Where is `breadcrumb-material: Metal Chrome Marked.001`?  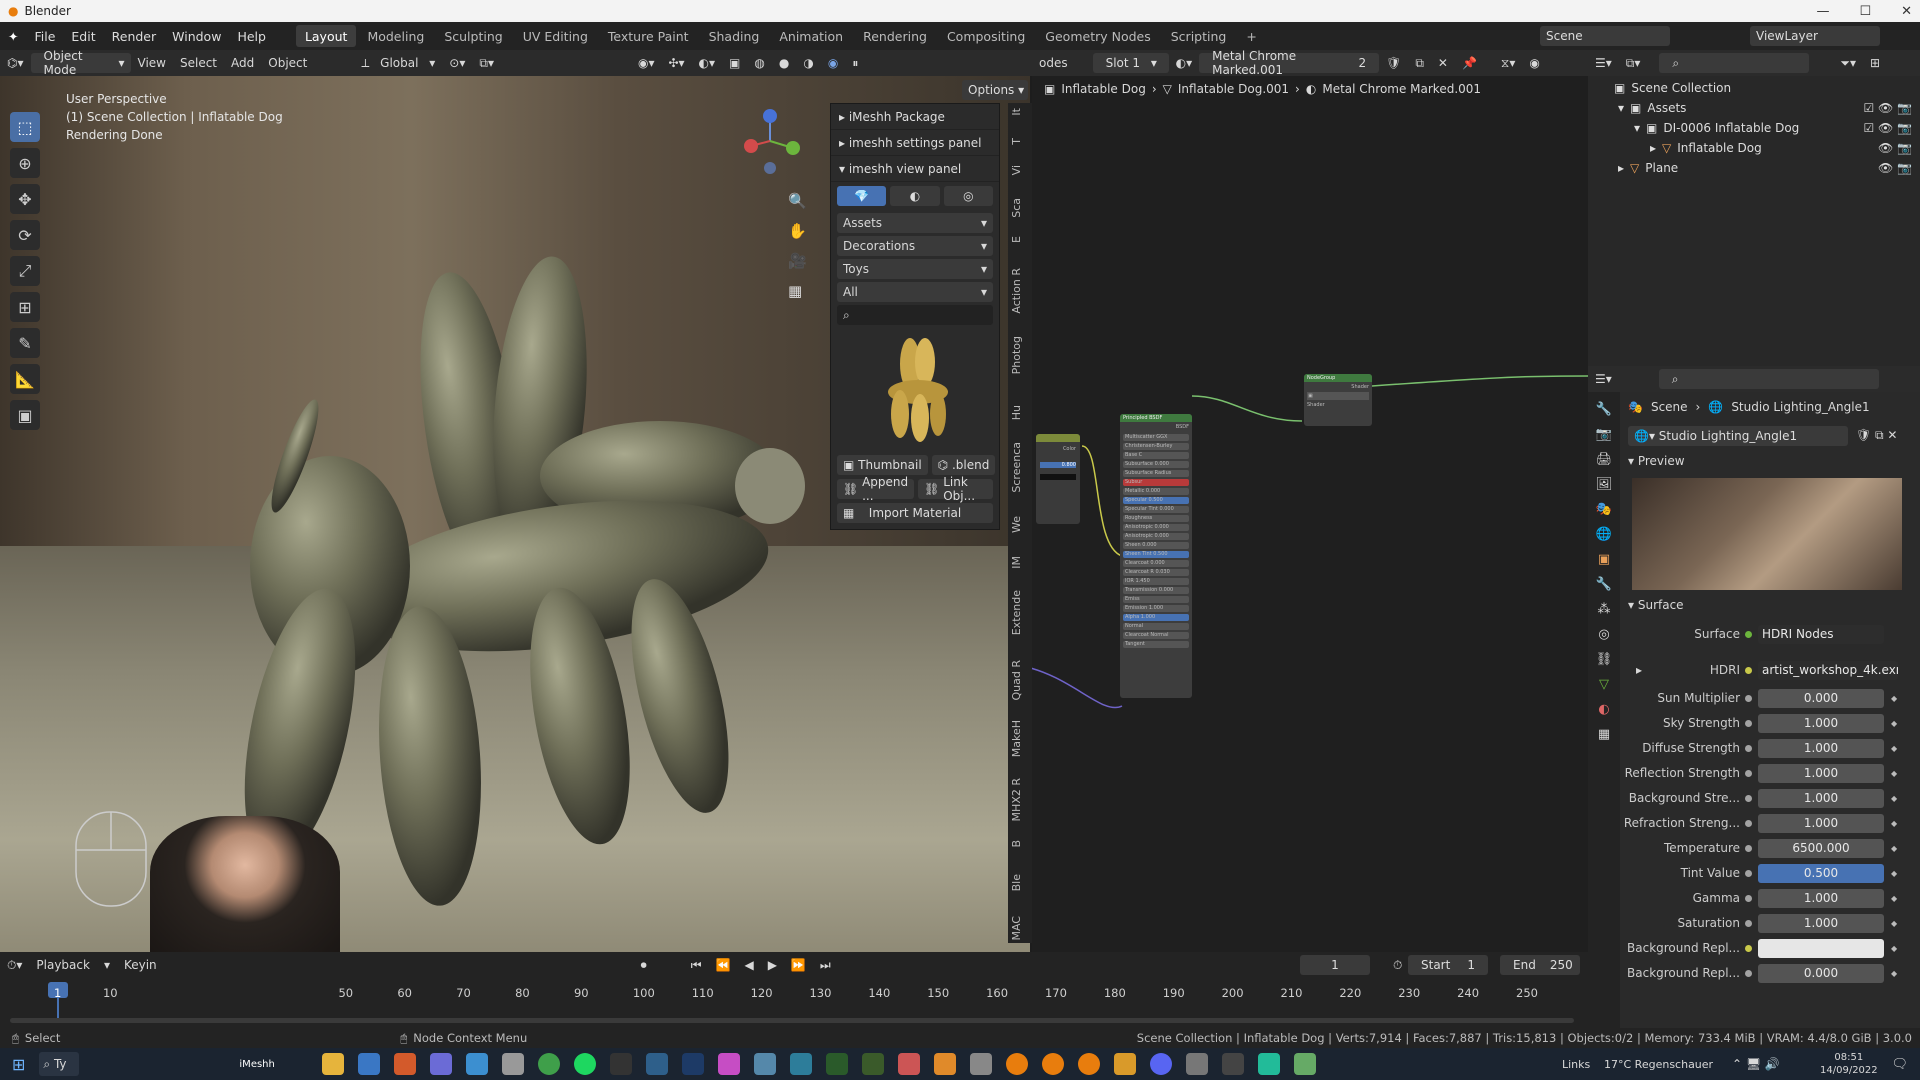
breadcrumb-material: Metal Chrome Marked.001 is located at coordinates (1401, 89).